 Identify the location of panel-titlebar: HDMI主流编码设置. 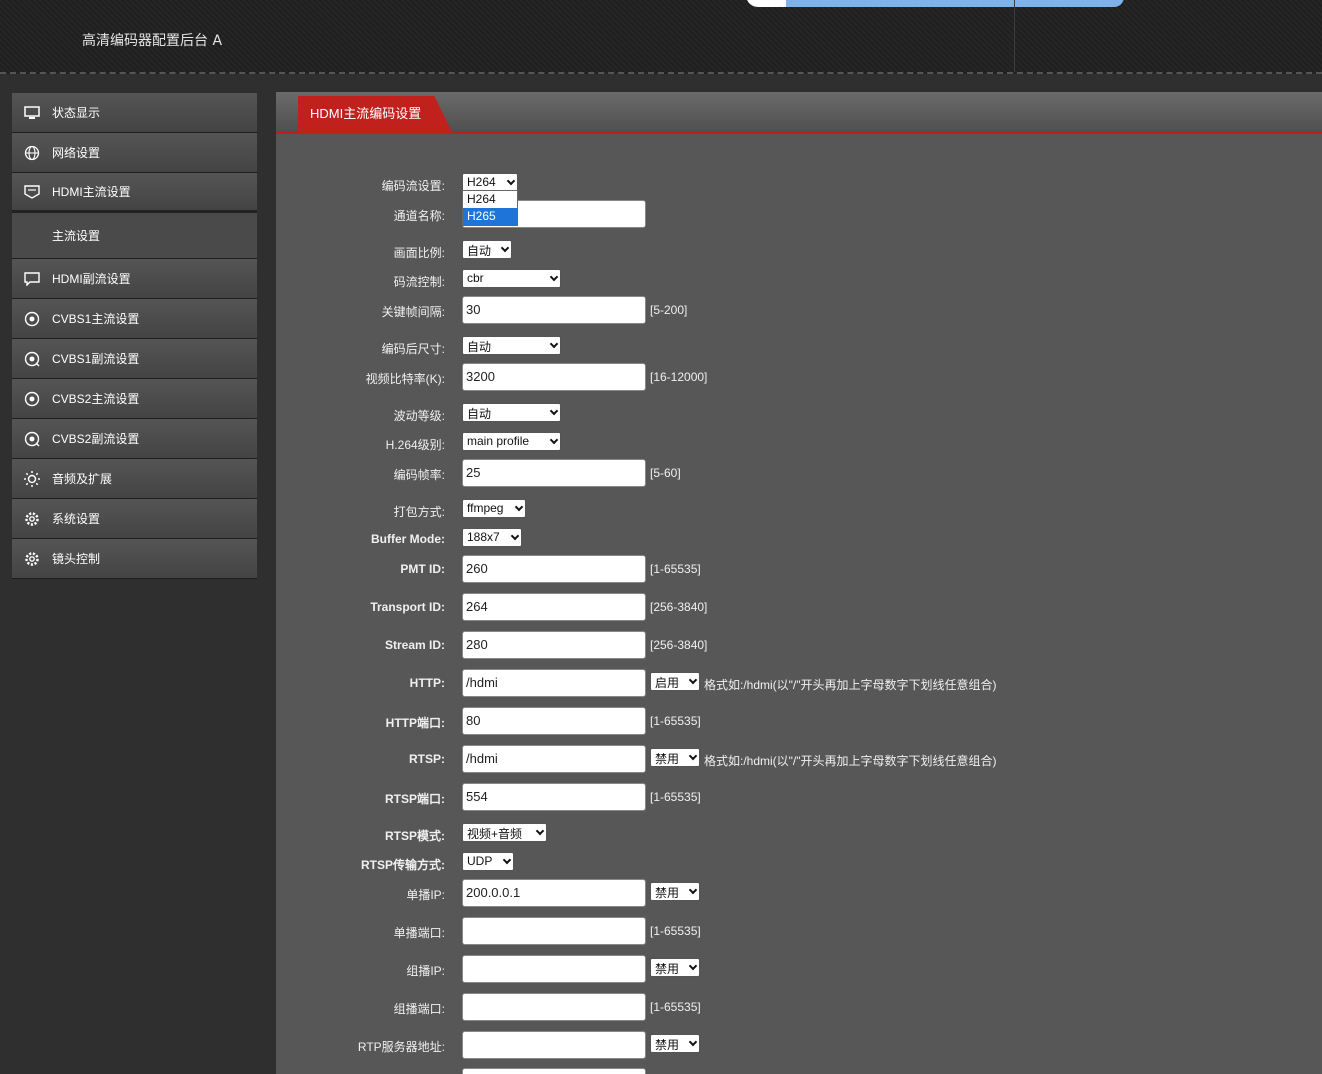
(799, 113).